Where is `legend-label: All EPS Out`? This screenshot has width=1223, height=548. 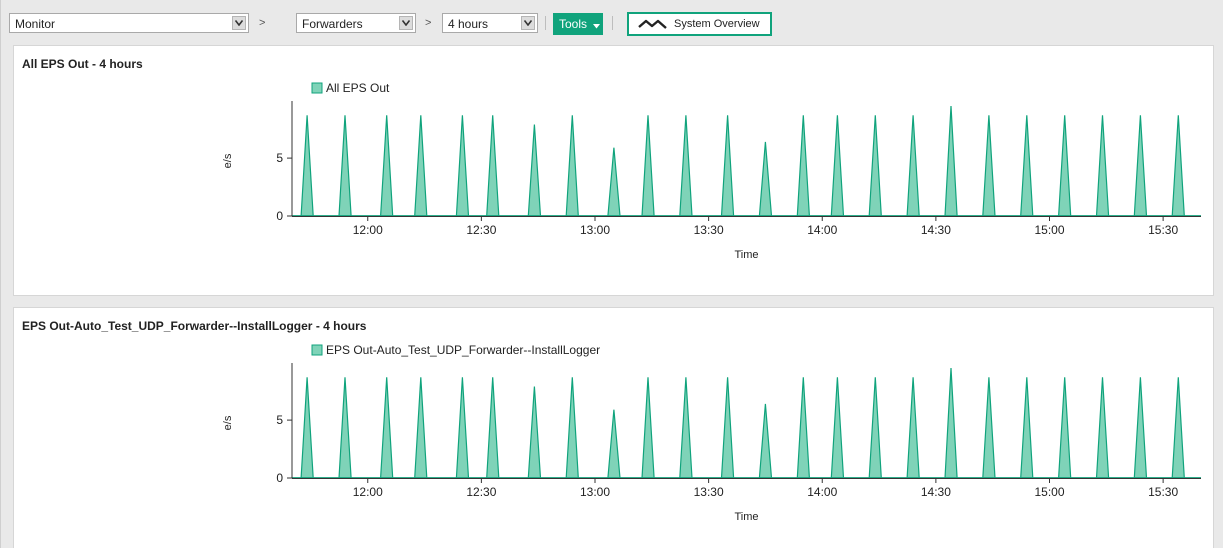
legend-label: All EPS Out is located at coordinates (358, 88).